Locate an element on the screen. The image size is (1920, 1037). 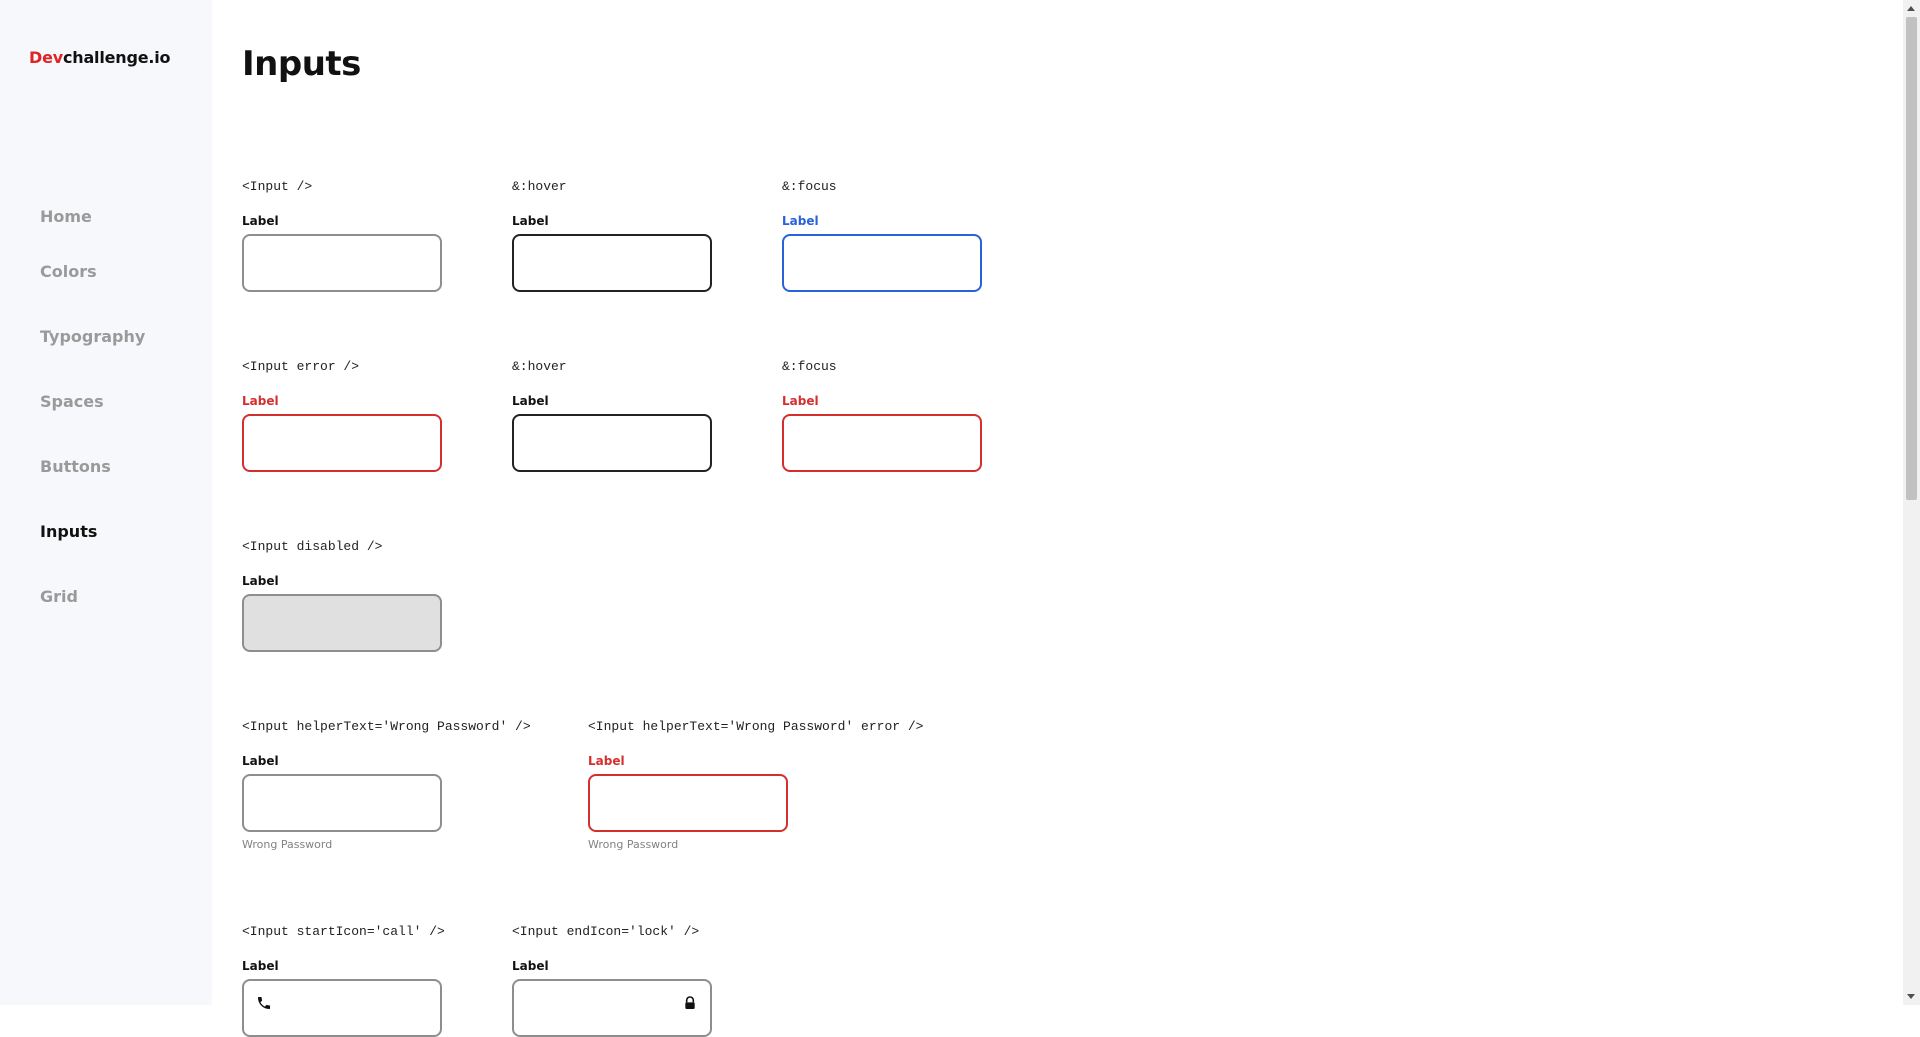
scroll-thumb is located at coordinates (1911, 258).